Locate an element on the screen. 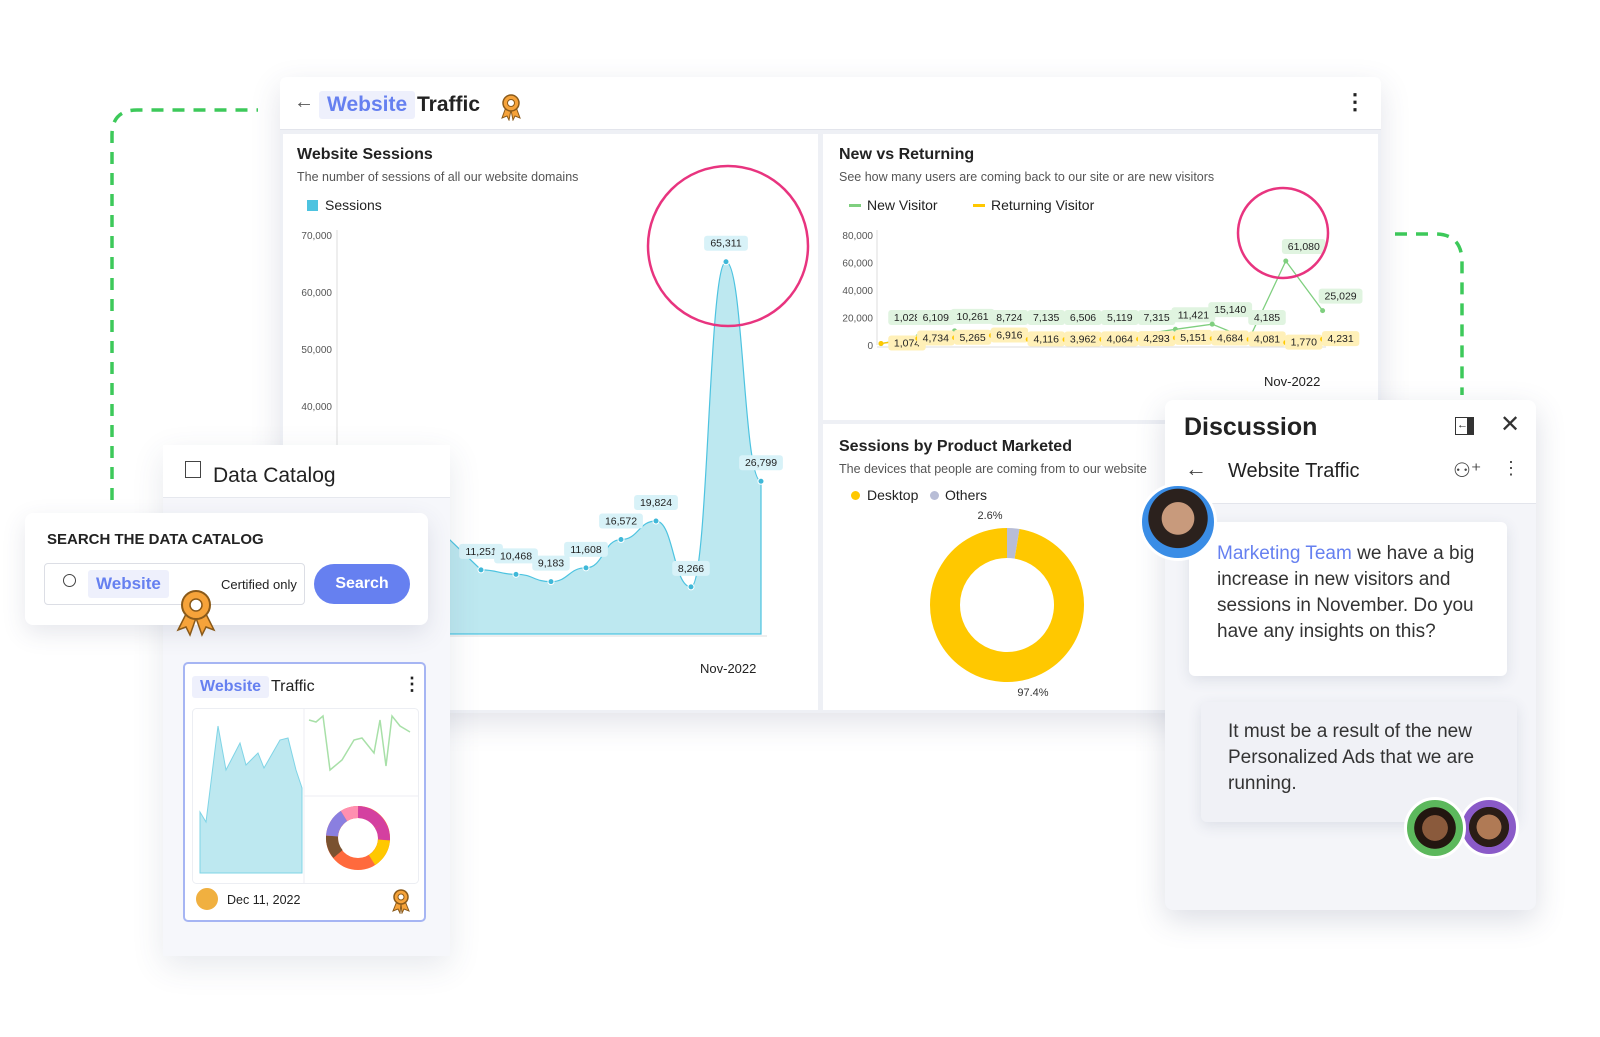 The image size is (1600, 1037). search-token: Website is located at coordinates (128, 584).